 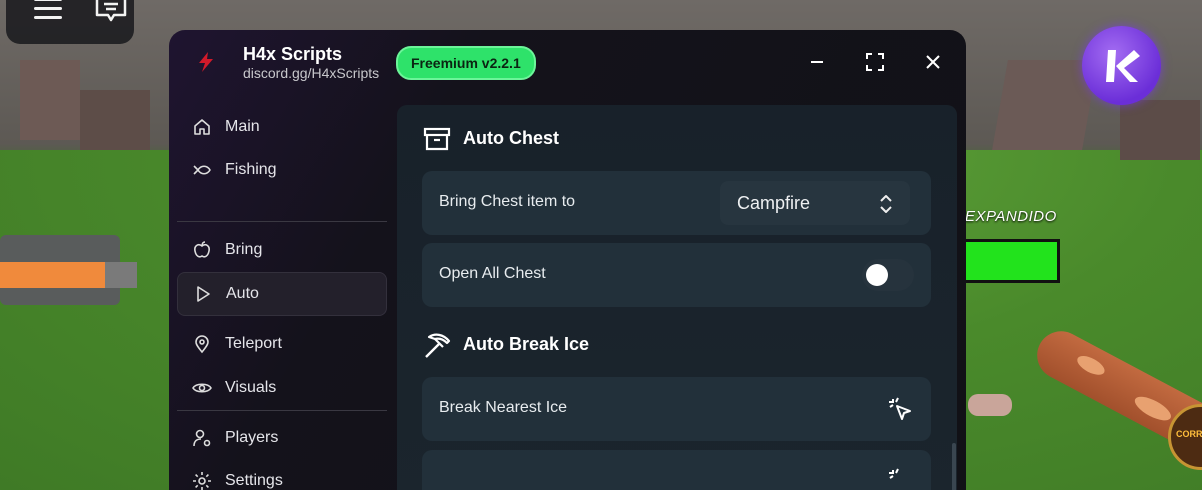 I want to click on sidebar-item-label: Players, so click(x=252, y=437).